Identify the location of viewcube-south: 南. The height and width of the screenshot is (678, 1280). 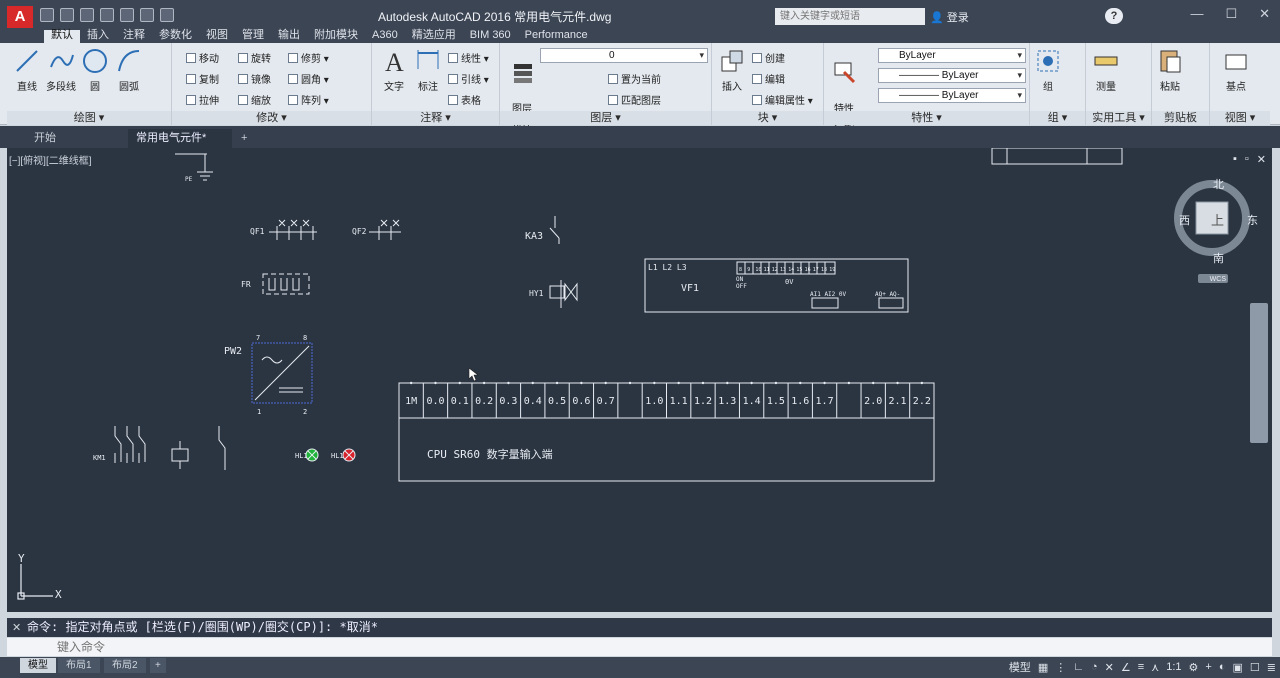
(1218, 258).